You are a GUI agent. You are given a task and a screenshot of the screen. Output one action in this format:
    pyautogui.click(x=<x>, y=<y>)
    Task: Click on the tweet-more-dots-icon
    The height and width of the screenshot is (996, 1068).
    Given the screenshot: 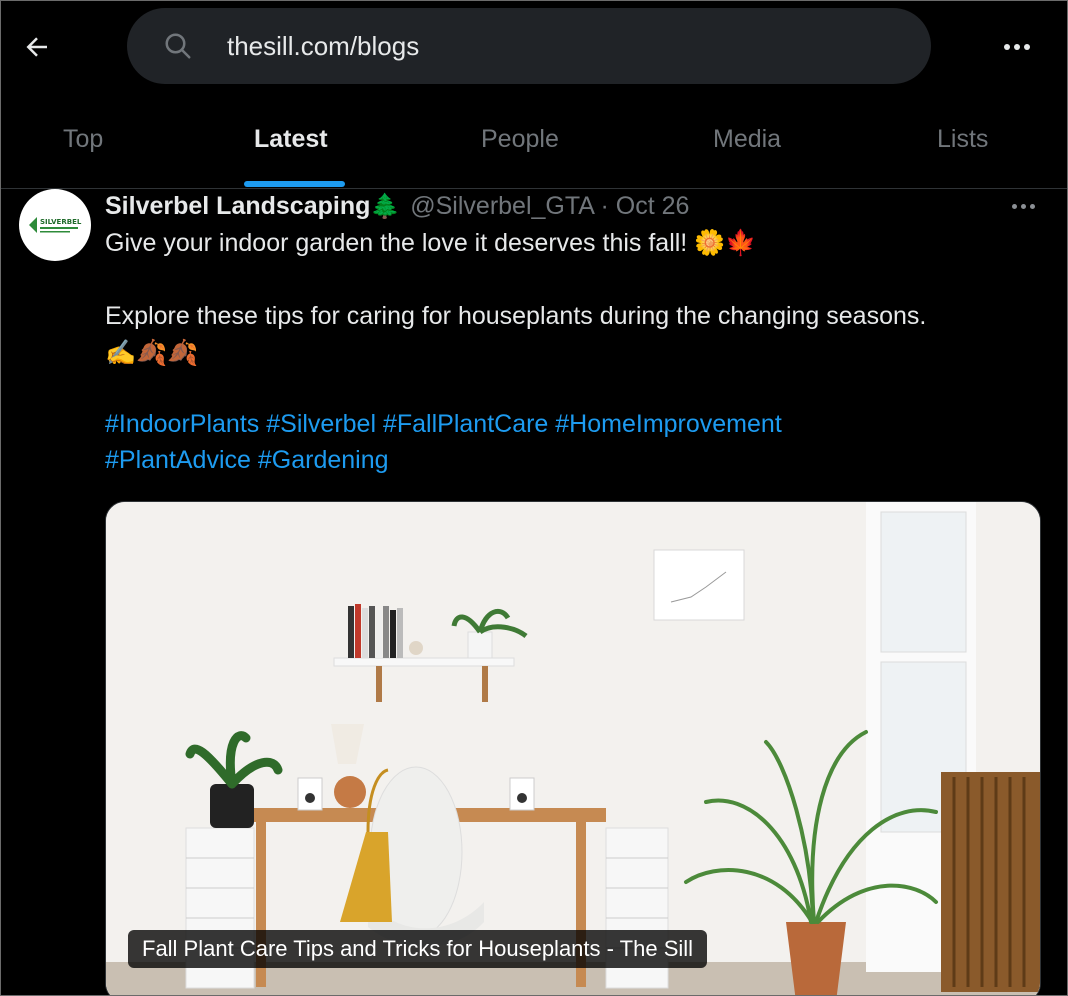 What is the action you would take?
    pyautogui.click(x=1014, y=206)
    